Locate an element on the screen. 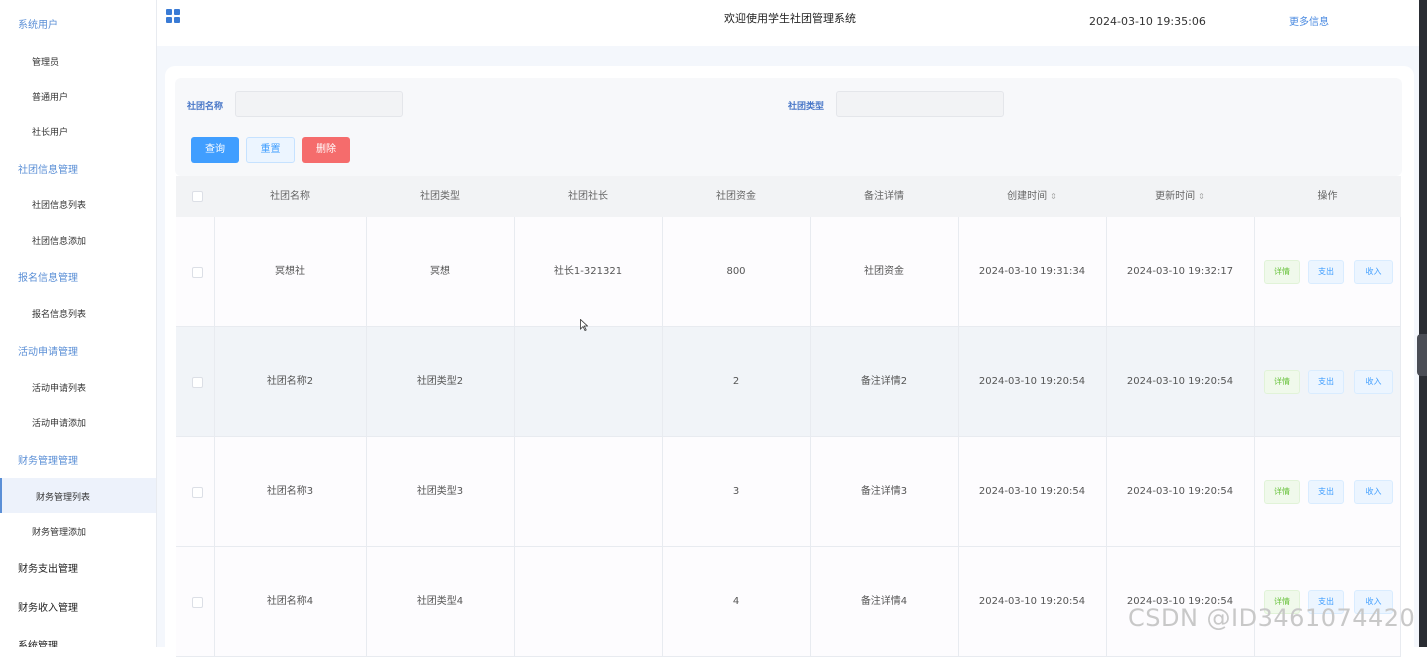  club-name-input is located at coordinates (319, 104).